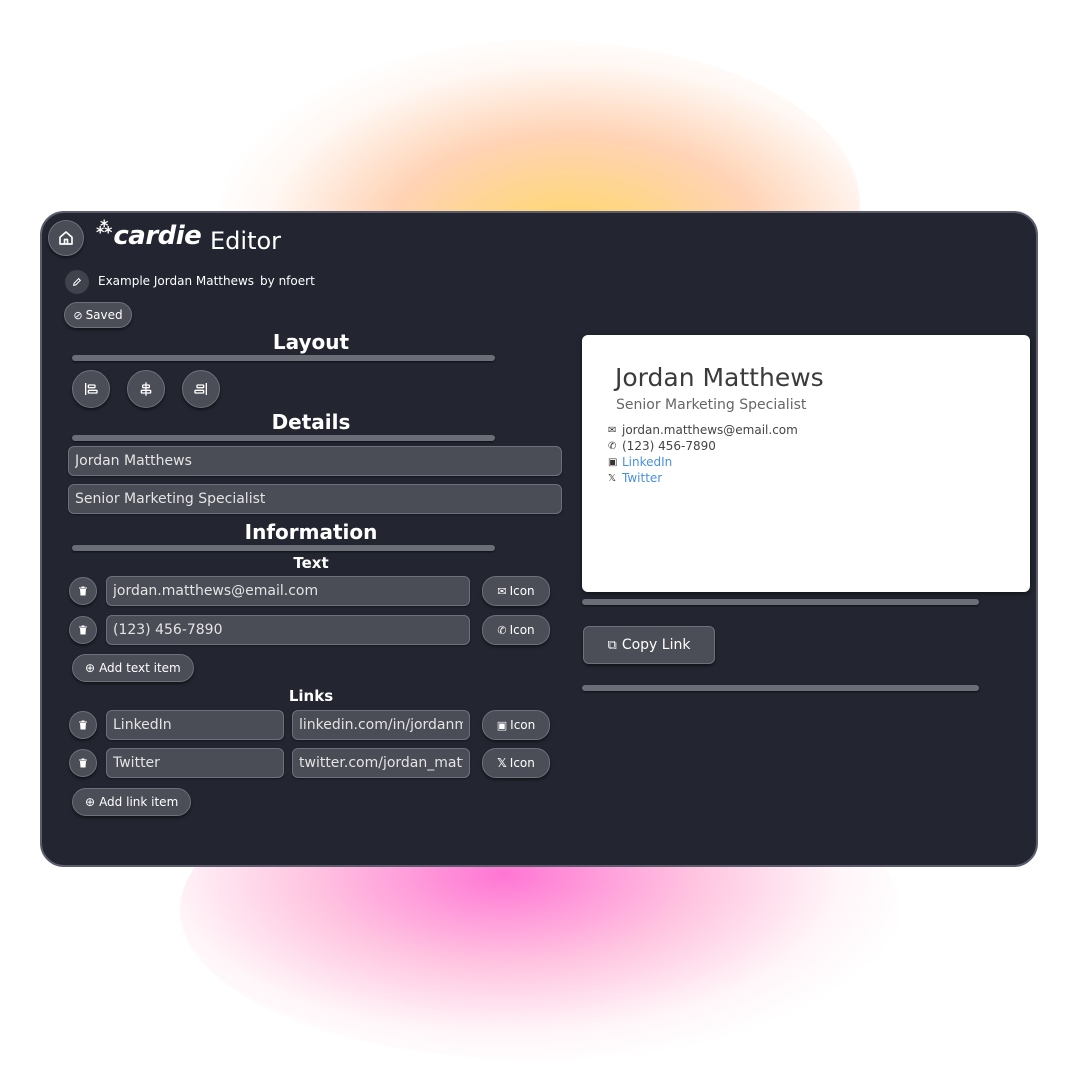 The height and width of the screenshot is (1080, 1080). What do you see at coordinates (78, 315) in the screenshot?
I see `check-circle-icon: ⊘` at bounding box center [78, 315].